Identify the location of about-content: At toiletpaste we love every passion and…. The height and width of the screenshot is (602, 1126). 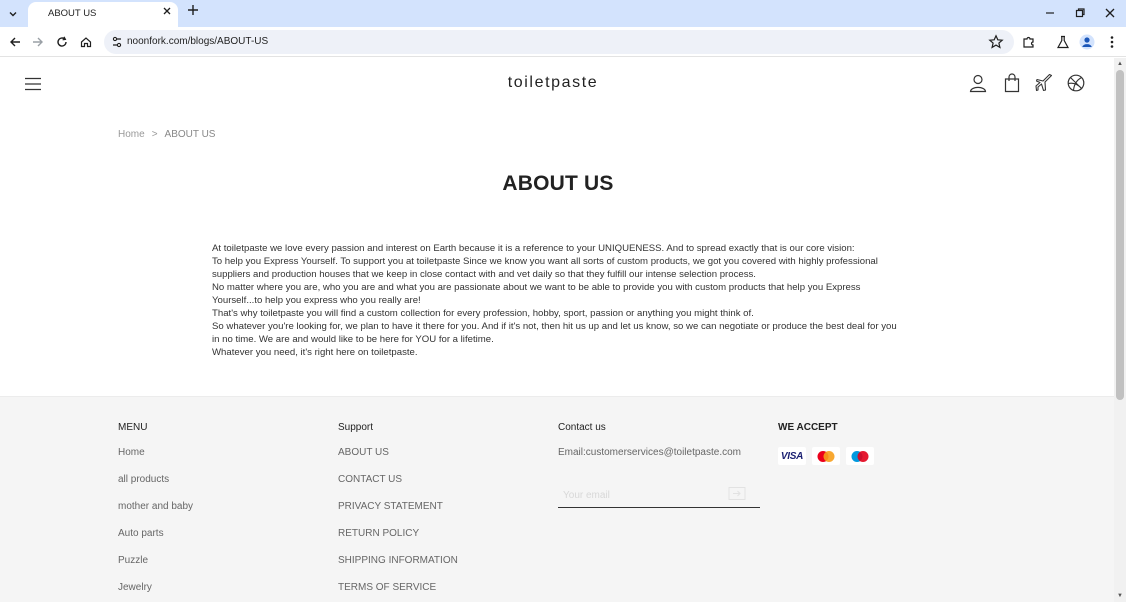
(559, 300).